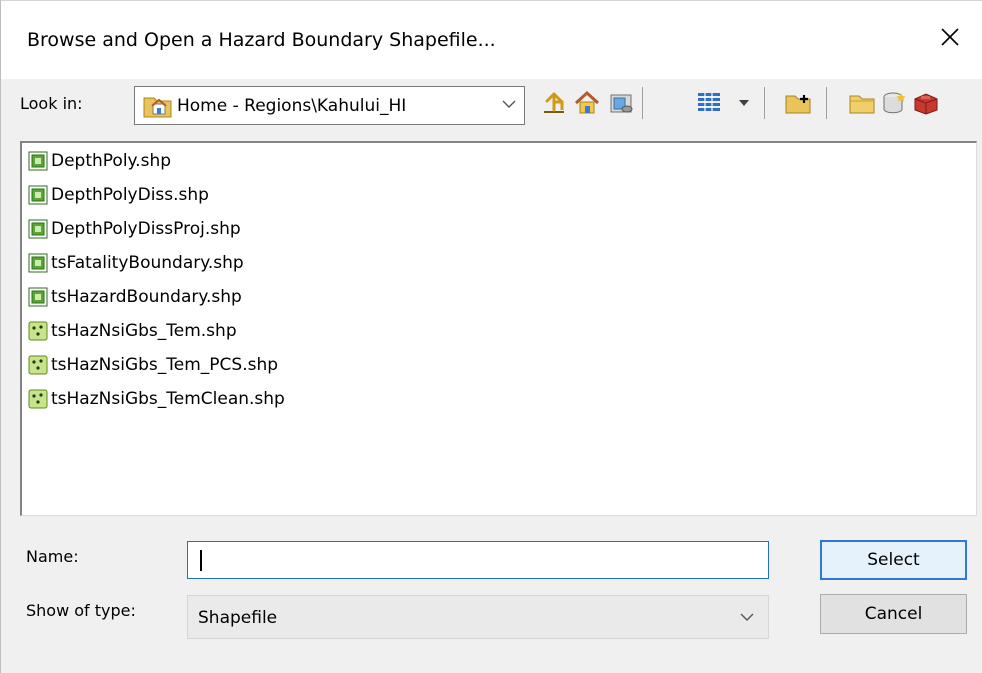  I want to click on name-label: Name:, so click(52, 556).